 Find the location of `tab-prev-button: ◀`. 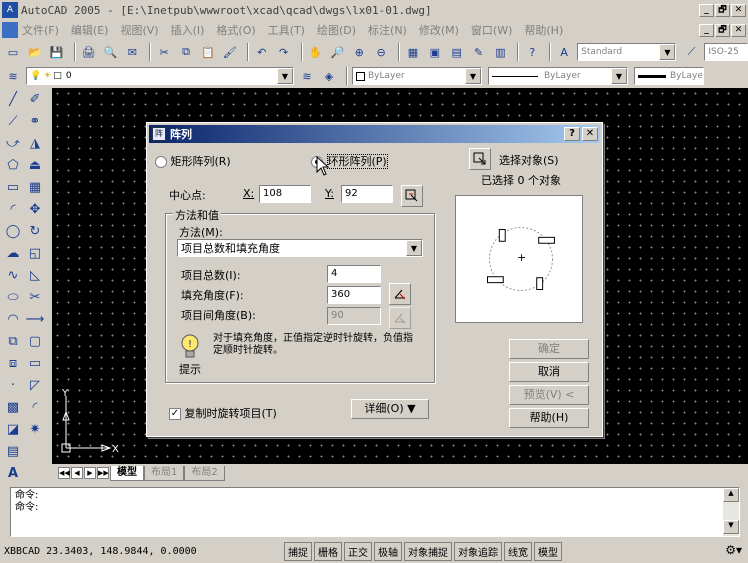

tab-prev-button: ◀ is located at coordinates (77, 473).